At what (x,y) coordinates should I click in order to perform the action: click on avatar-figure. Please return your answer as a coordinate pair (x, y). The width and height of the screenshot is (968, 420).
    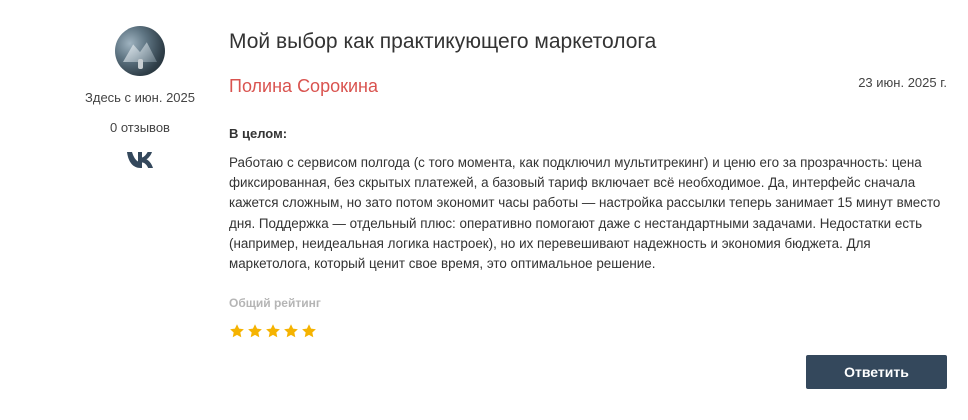
    Looking at the image, I should click on (140, 64).